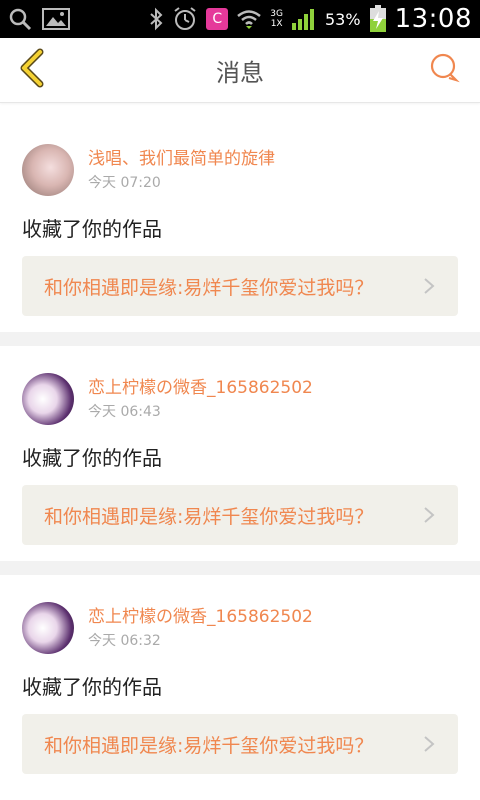 This screenshot has height=800, width=480. I want to click on message-meta: 恋上柠檬の微香_165862502 今天 06:43, so click(200, 399).